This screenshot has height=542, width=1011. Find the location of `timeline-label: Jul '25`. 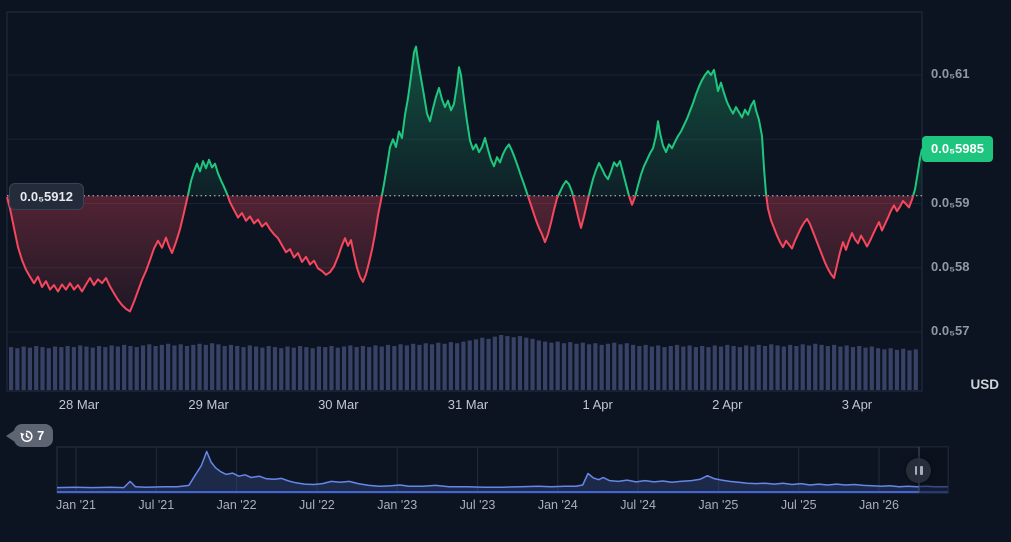

timeline-label: Jul '25 is located at coordinates (798, 505).